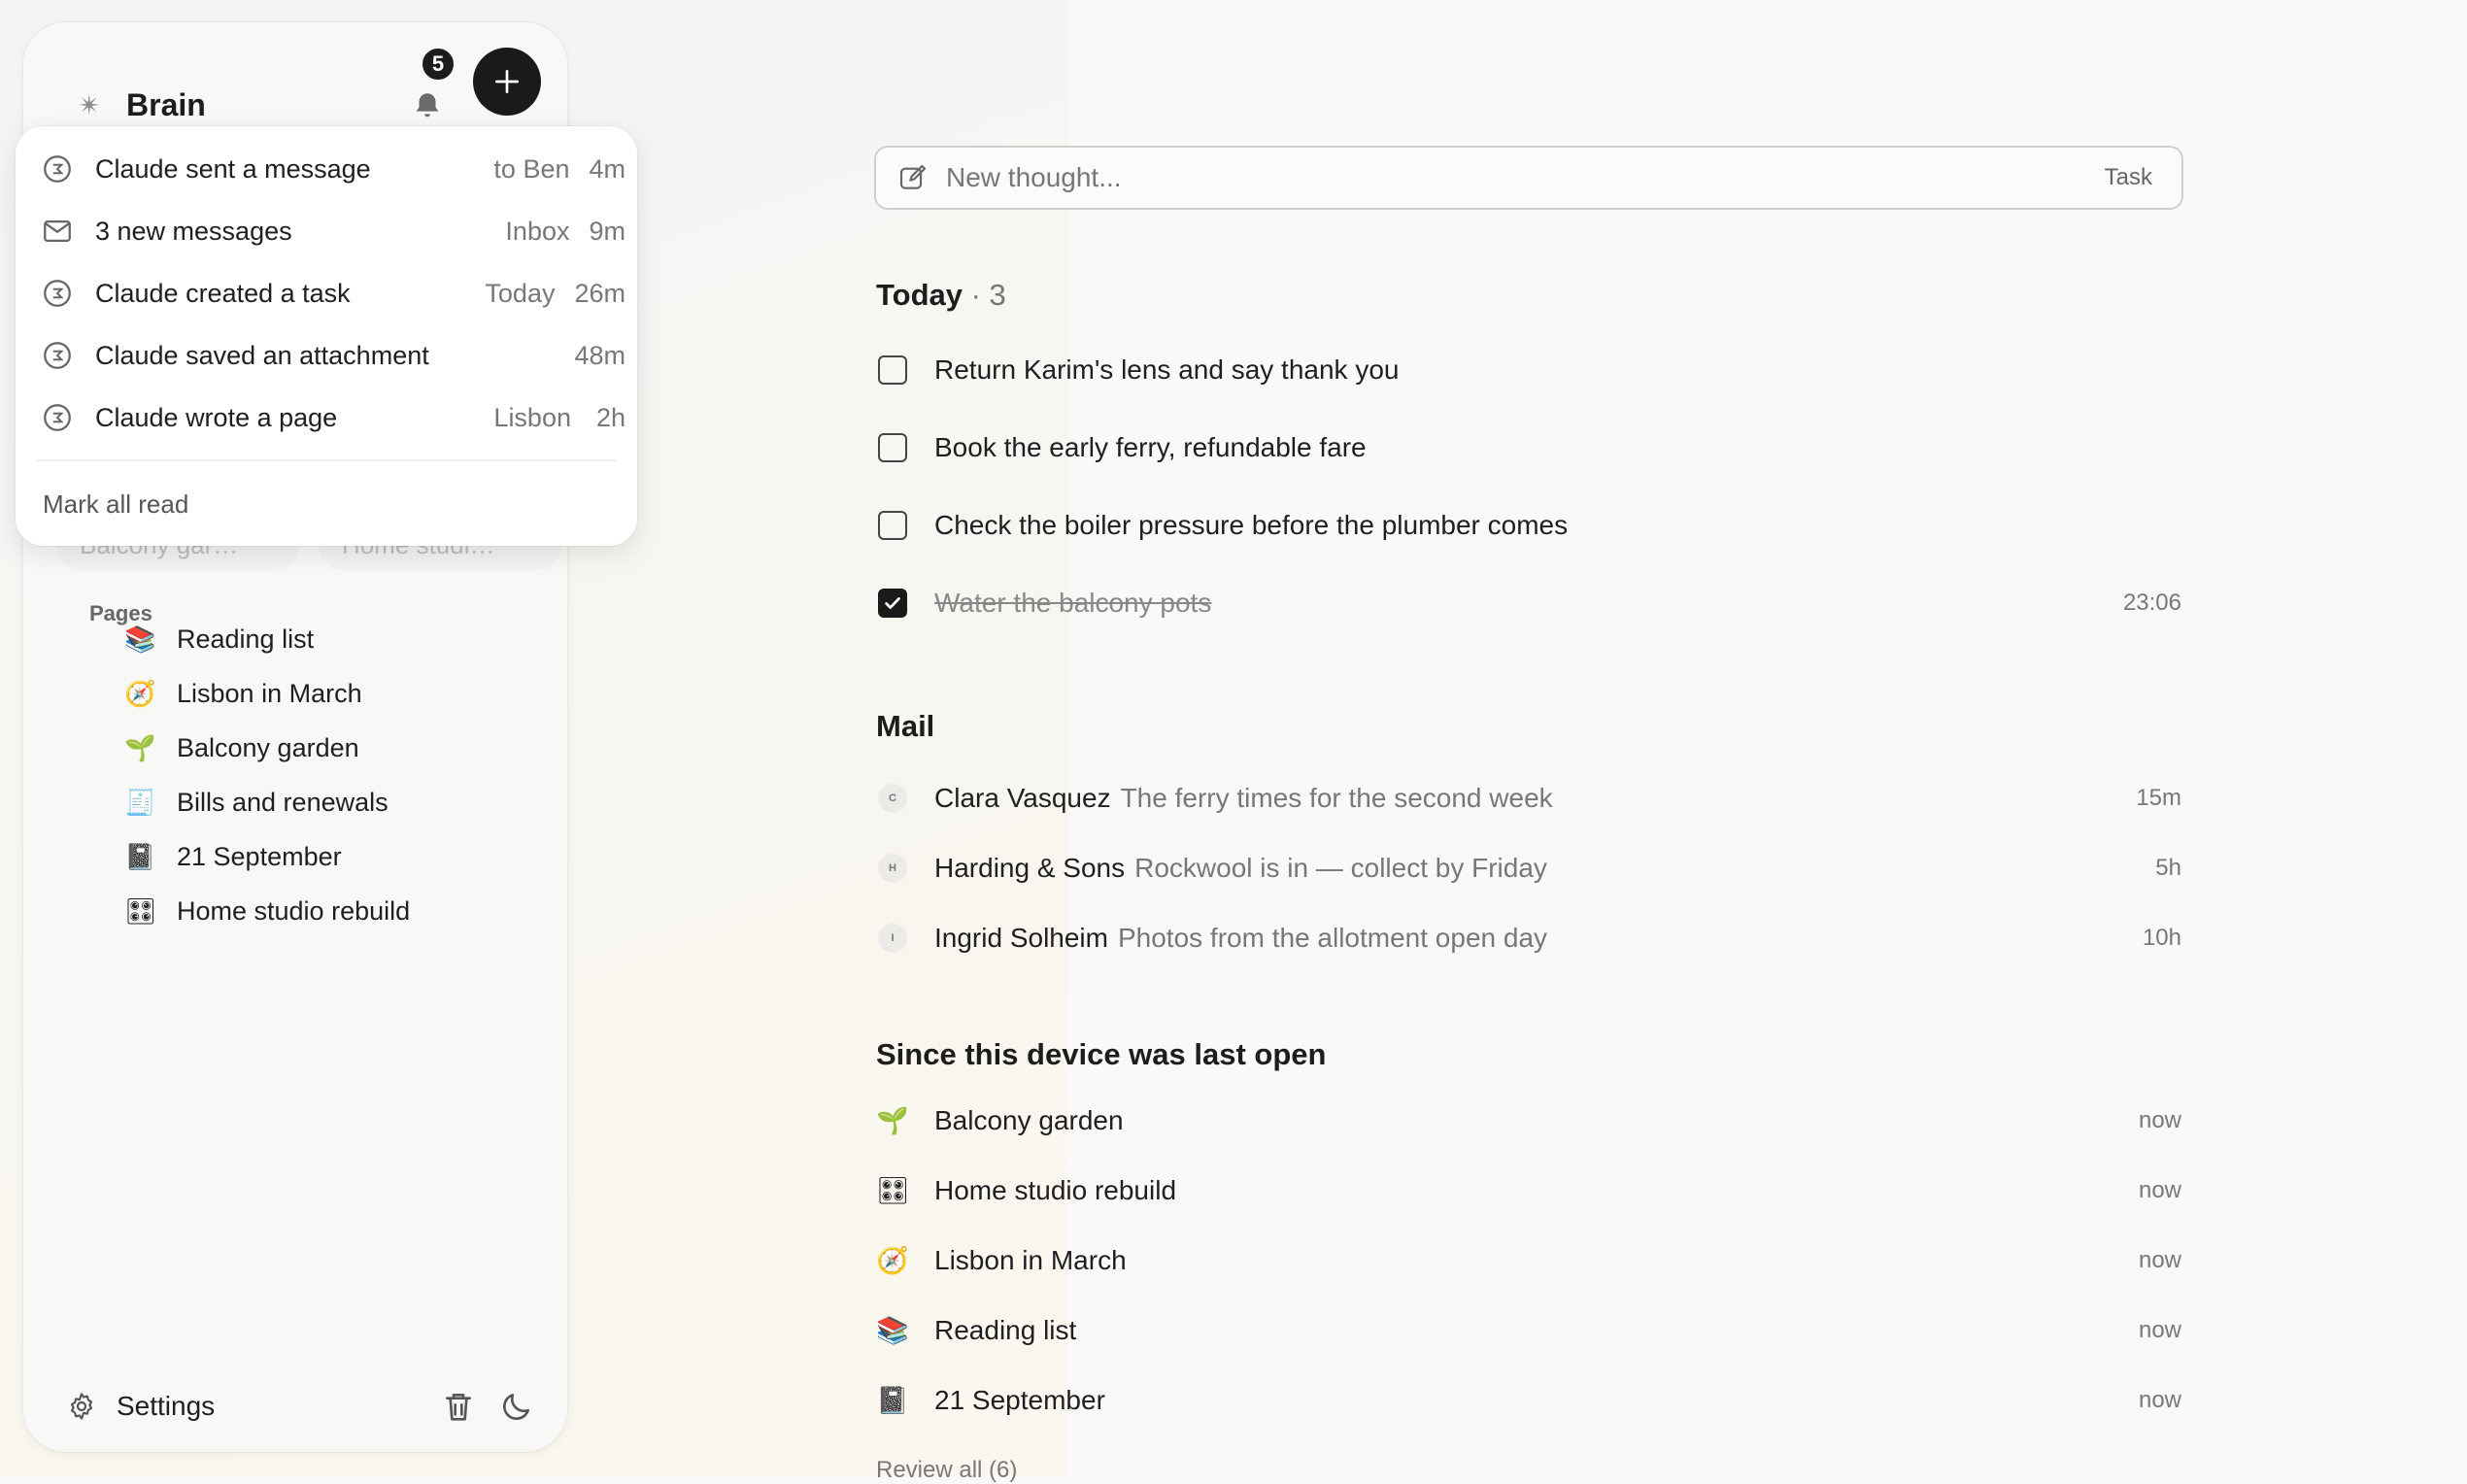 The image size is (2467, 1484). I want to click on today-section-title: Today · 3, so click(941, 295).